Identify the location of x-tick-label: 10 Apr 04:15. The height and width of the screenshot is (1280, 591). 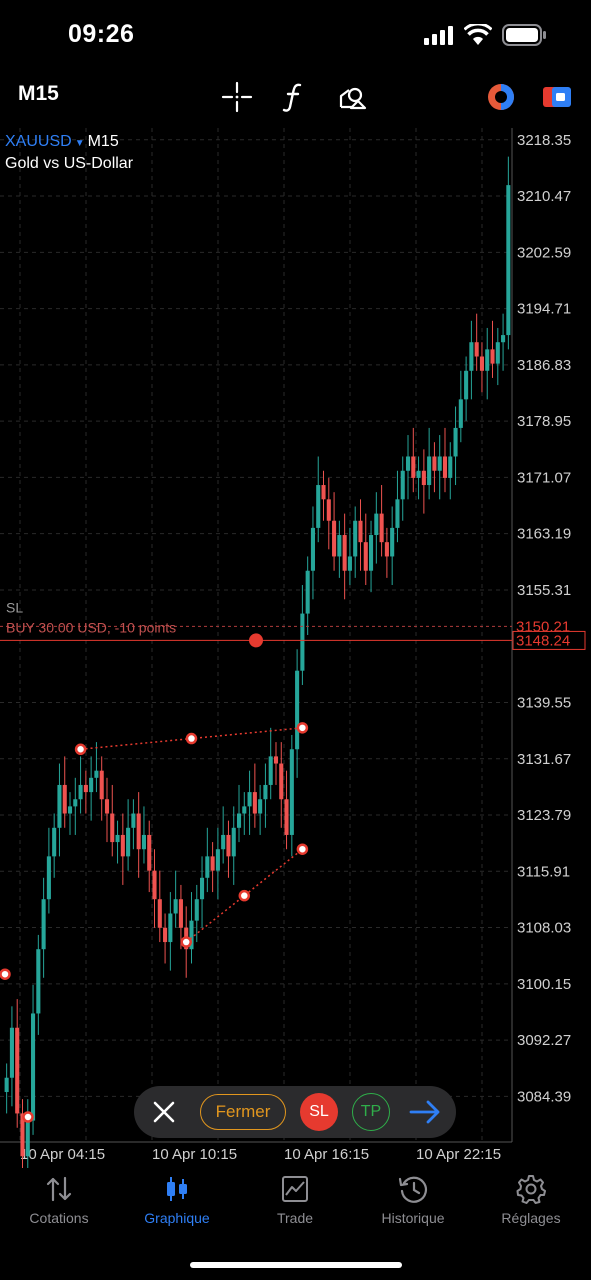
(62, 1154).